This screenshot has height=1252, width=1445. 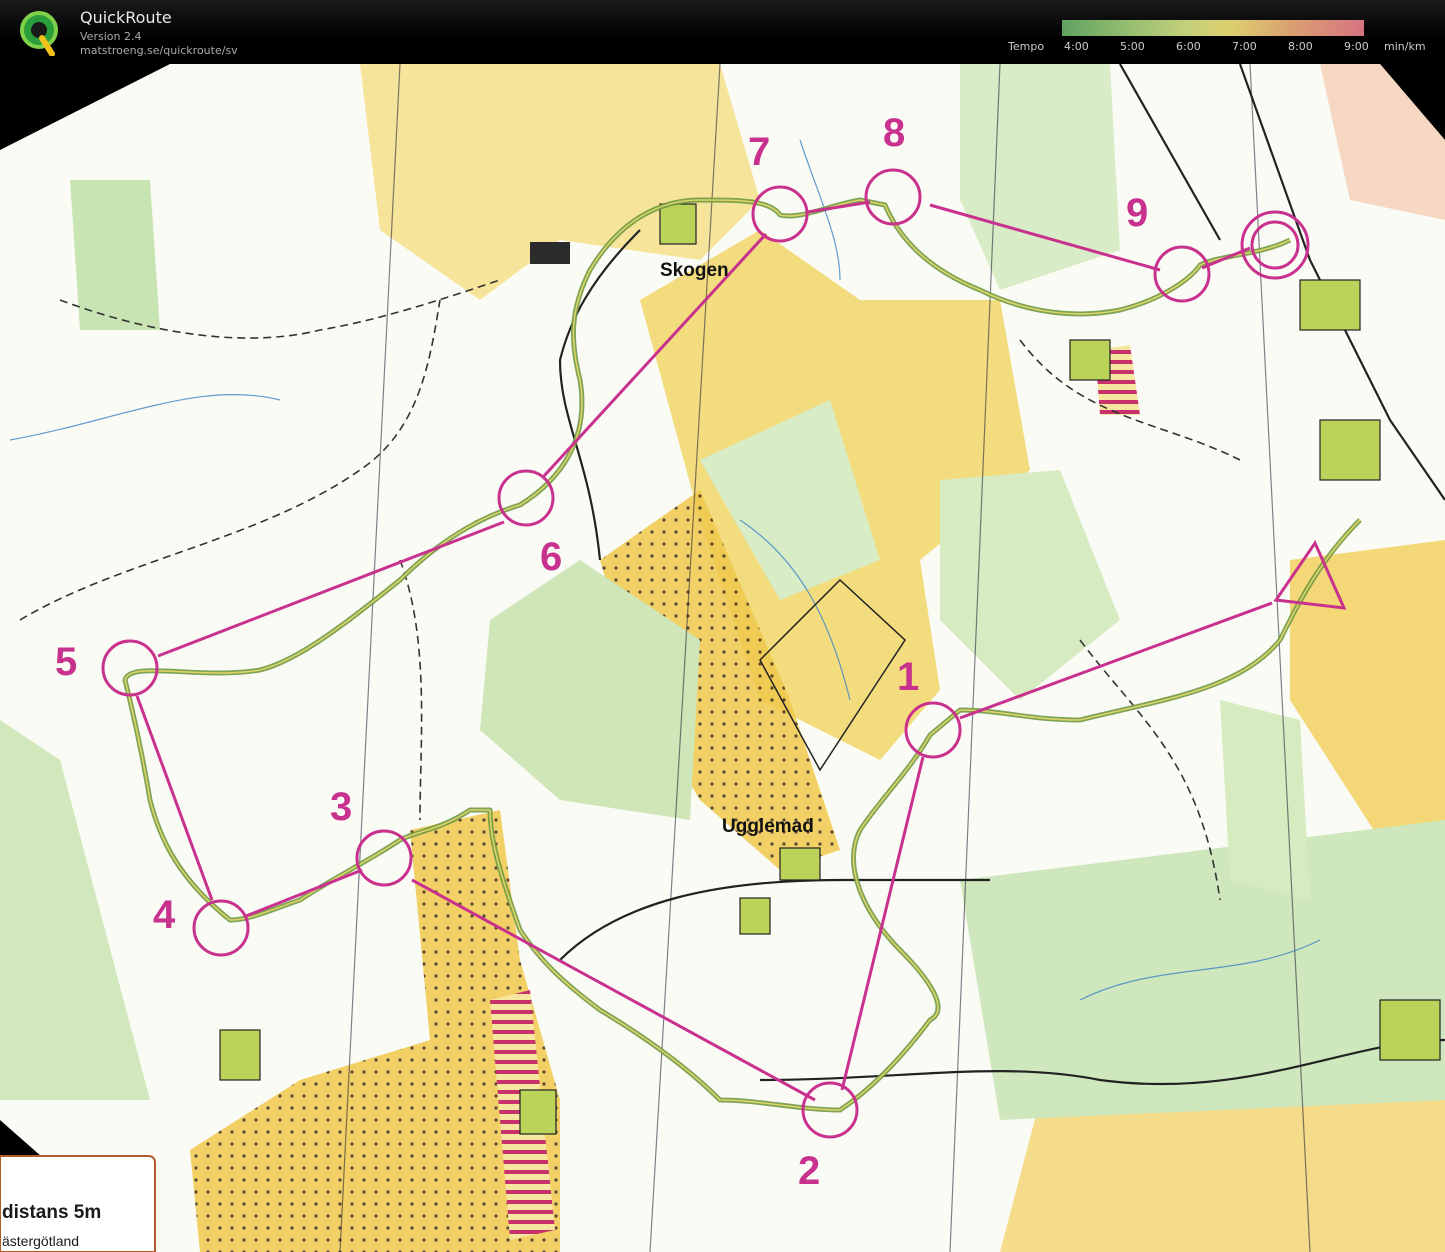 What do you see at coordinates (894, 133) in the screenshot?
I see `control-number-8: 8` at bounding box center [894, 133].